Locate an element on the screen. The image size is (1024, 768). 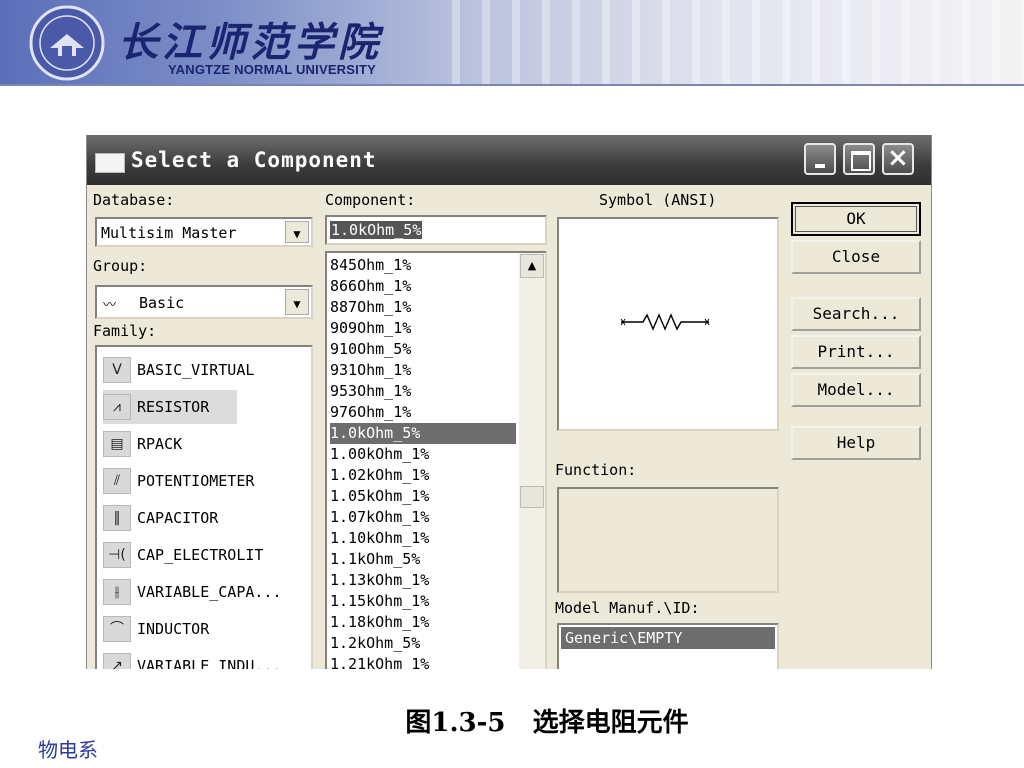
database-select: Multisim Master ▼ is located at coordinates (204, 232).